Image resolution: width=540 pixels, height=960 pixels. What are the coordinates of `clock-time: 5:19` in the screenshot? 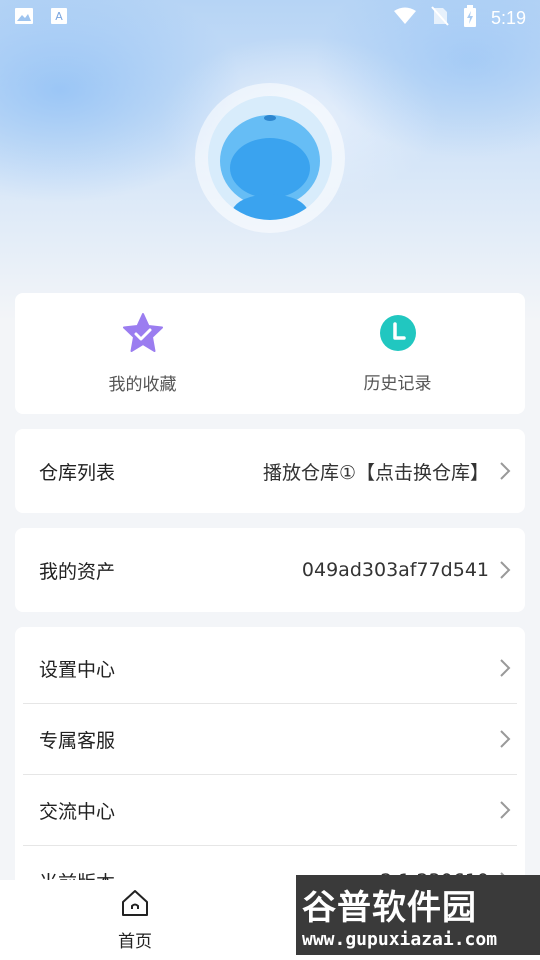 It's located at (508, 17).